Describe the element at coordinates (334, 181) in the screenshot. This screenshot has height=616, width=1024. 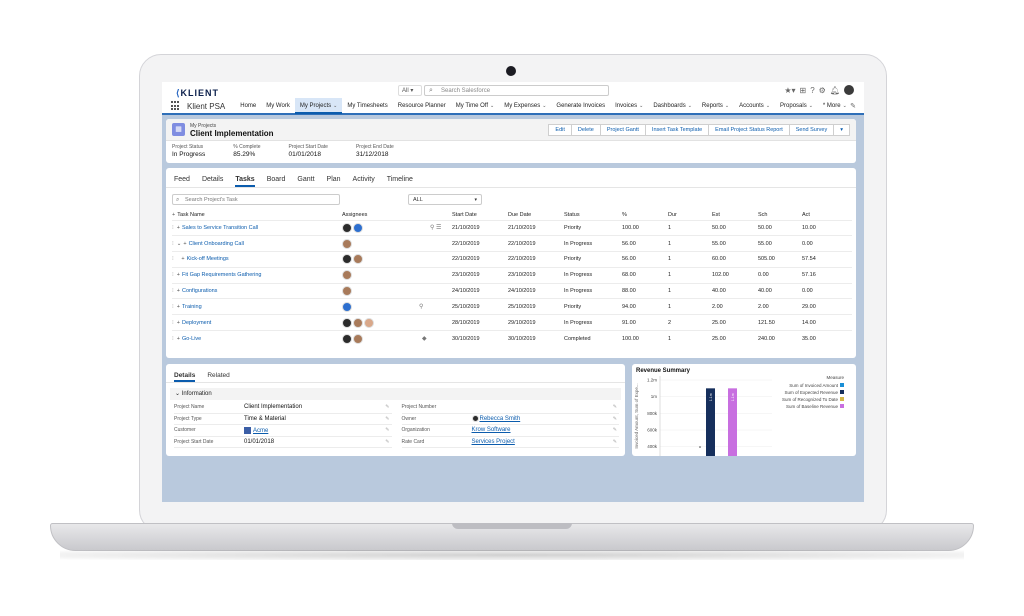
I see `tab-plan: Plan` at that location.